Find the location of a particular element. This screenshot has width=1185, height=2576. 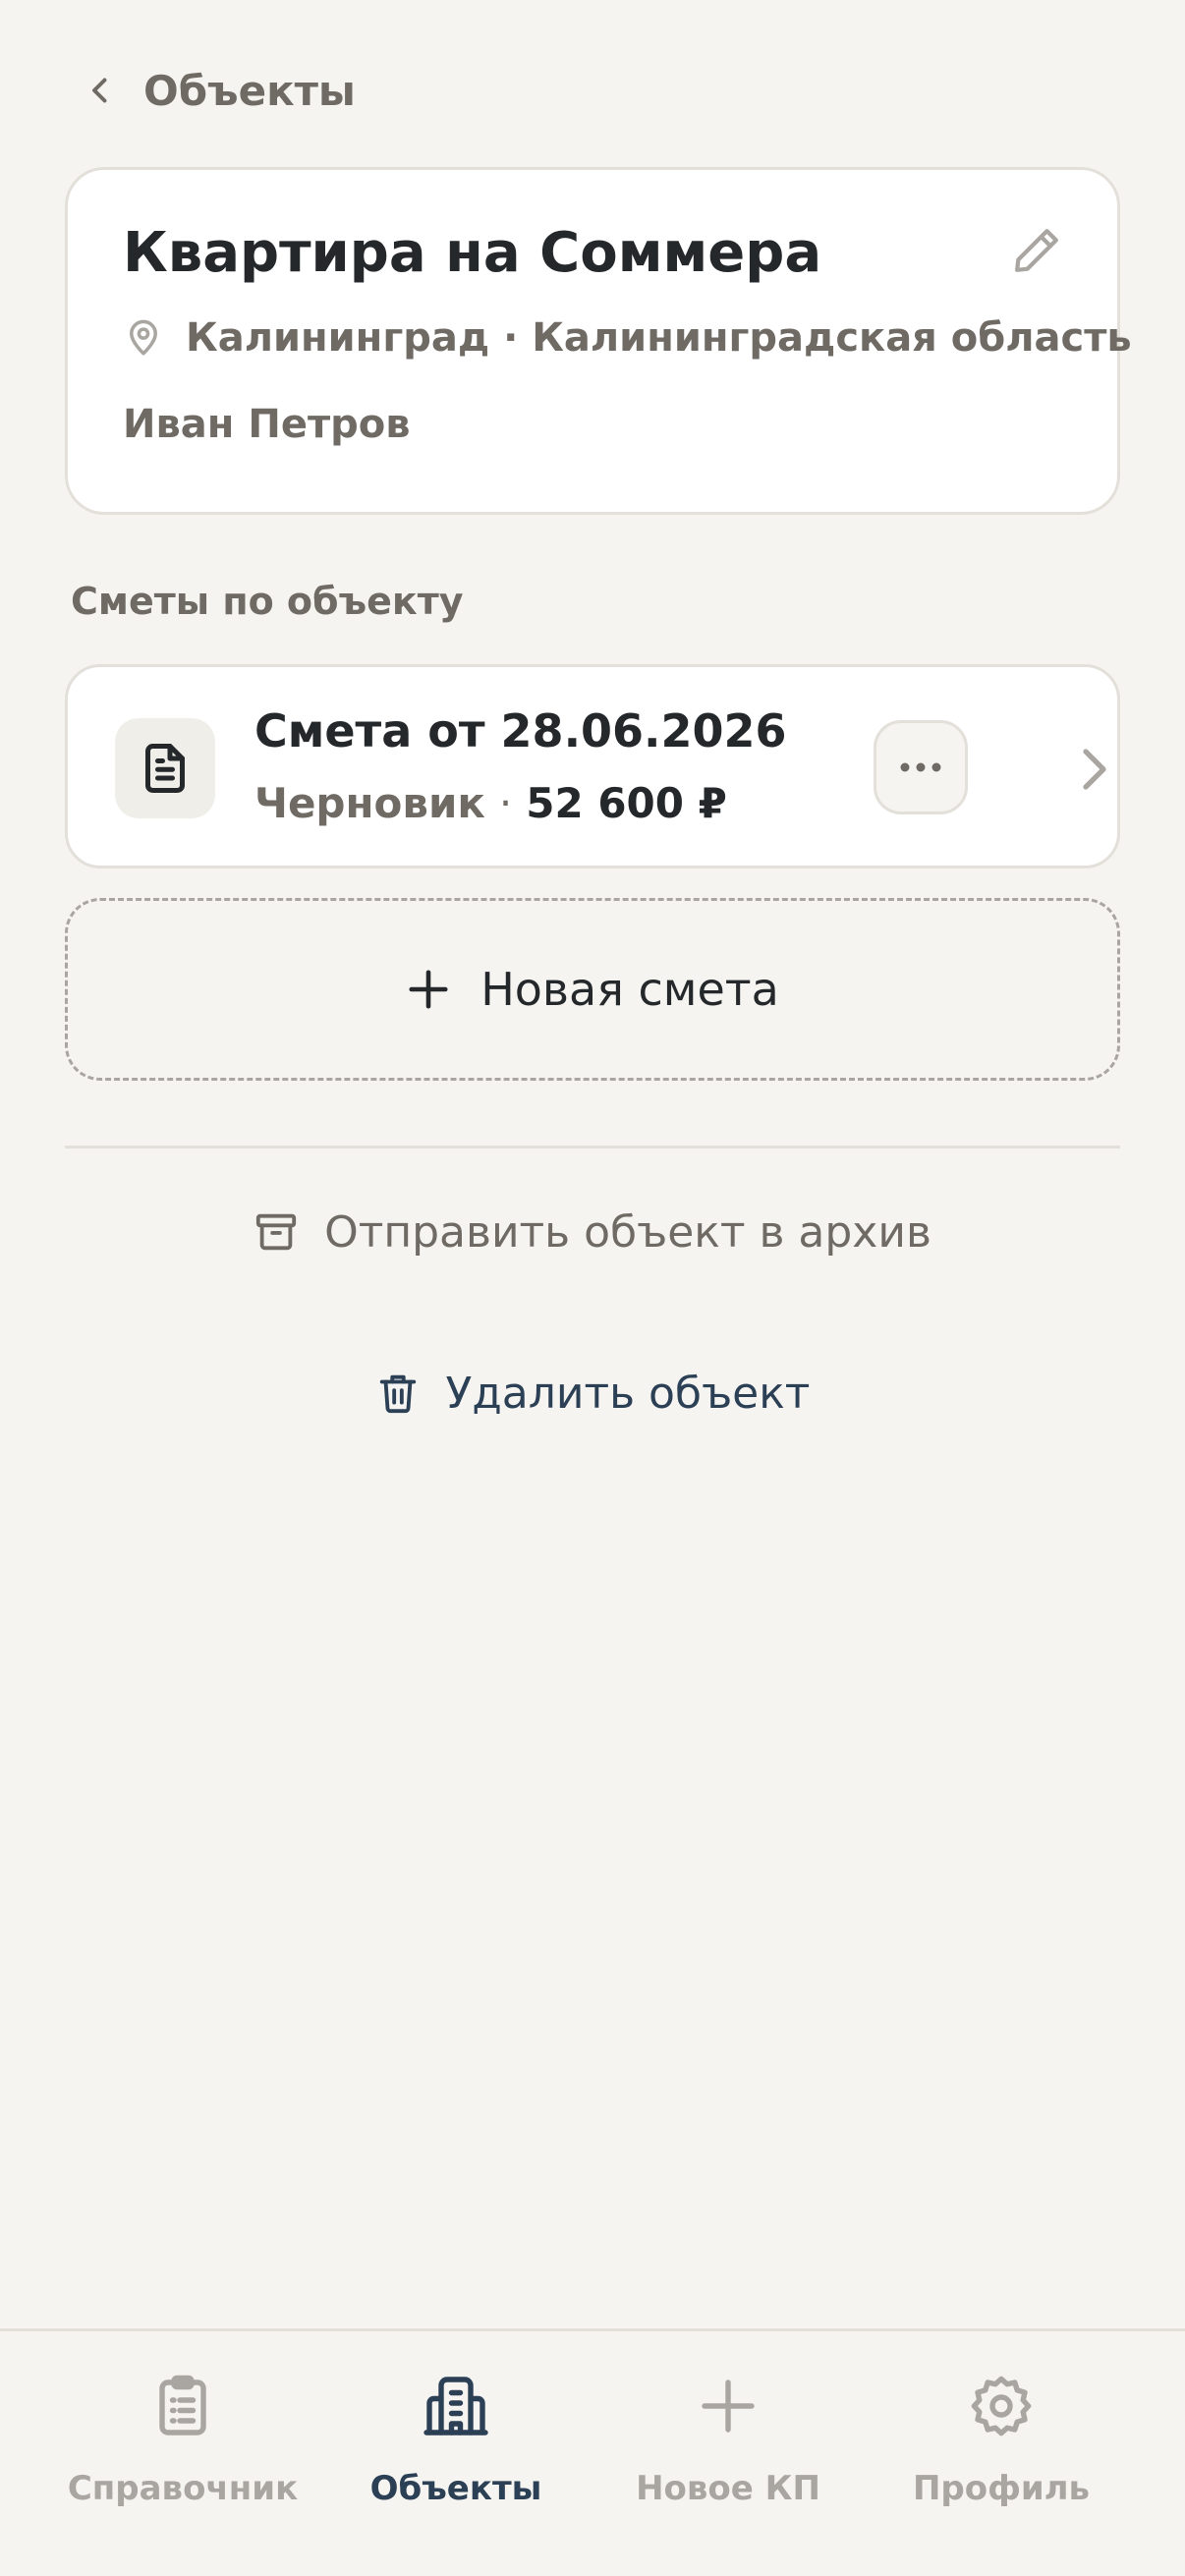

document-icon is located at coordinates (165, 768).